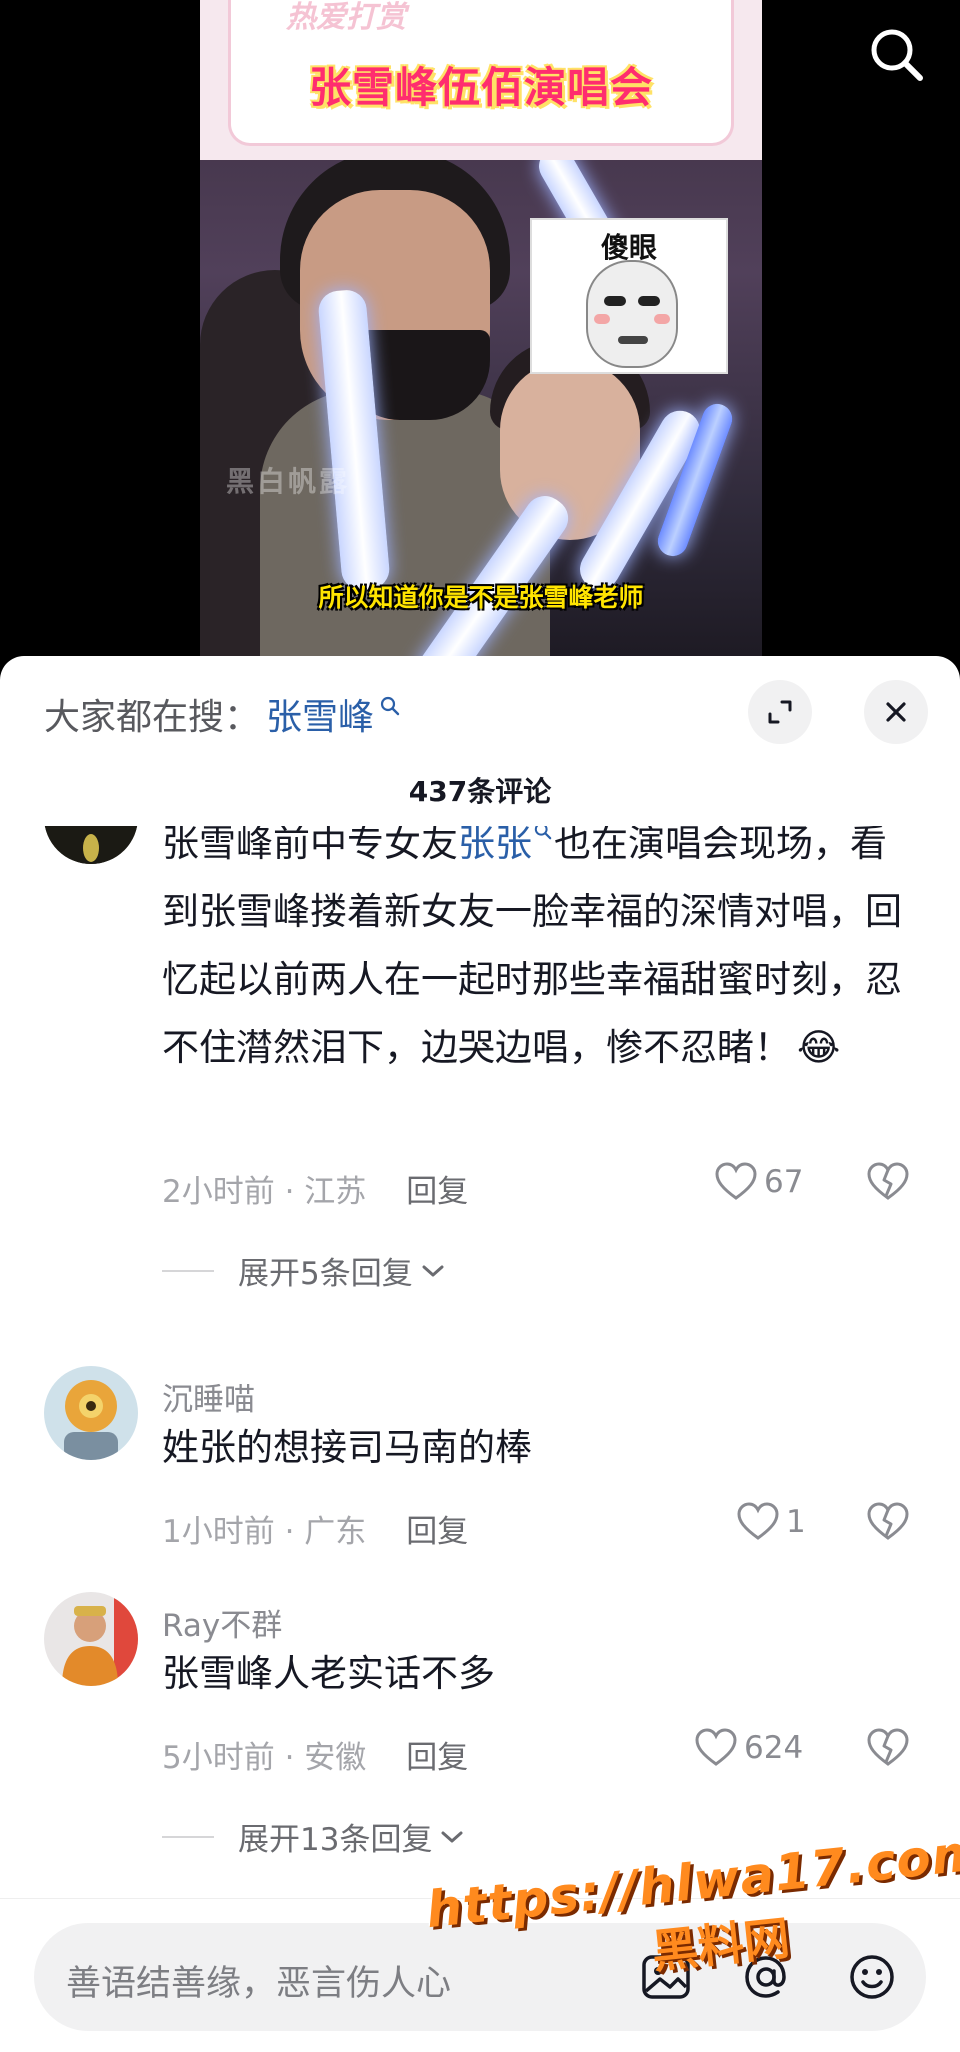 This screenshot has height=2052, width=960. Describe the element at coordinates (325, 1274) in the screenshot. I see `expand-replies-label: 展开5条回复` at that location.